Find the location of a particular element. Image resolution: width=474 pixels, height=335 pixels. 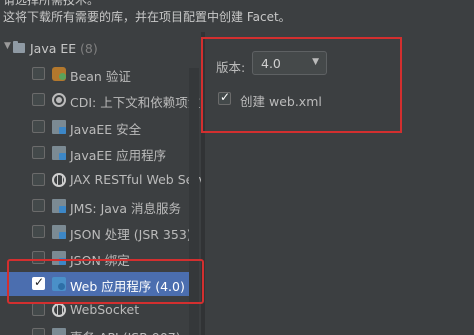

tree-item-transaction-api: 事务 API (JSR 907) is located at coordinates (94, 329).